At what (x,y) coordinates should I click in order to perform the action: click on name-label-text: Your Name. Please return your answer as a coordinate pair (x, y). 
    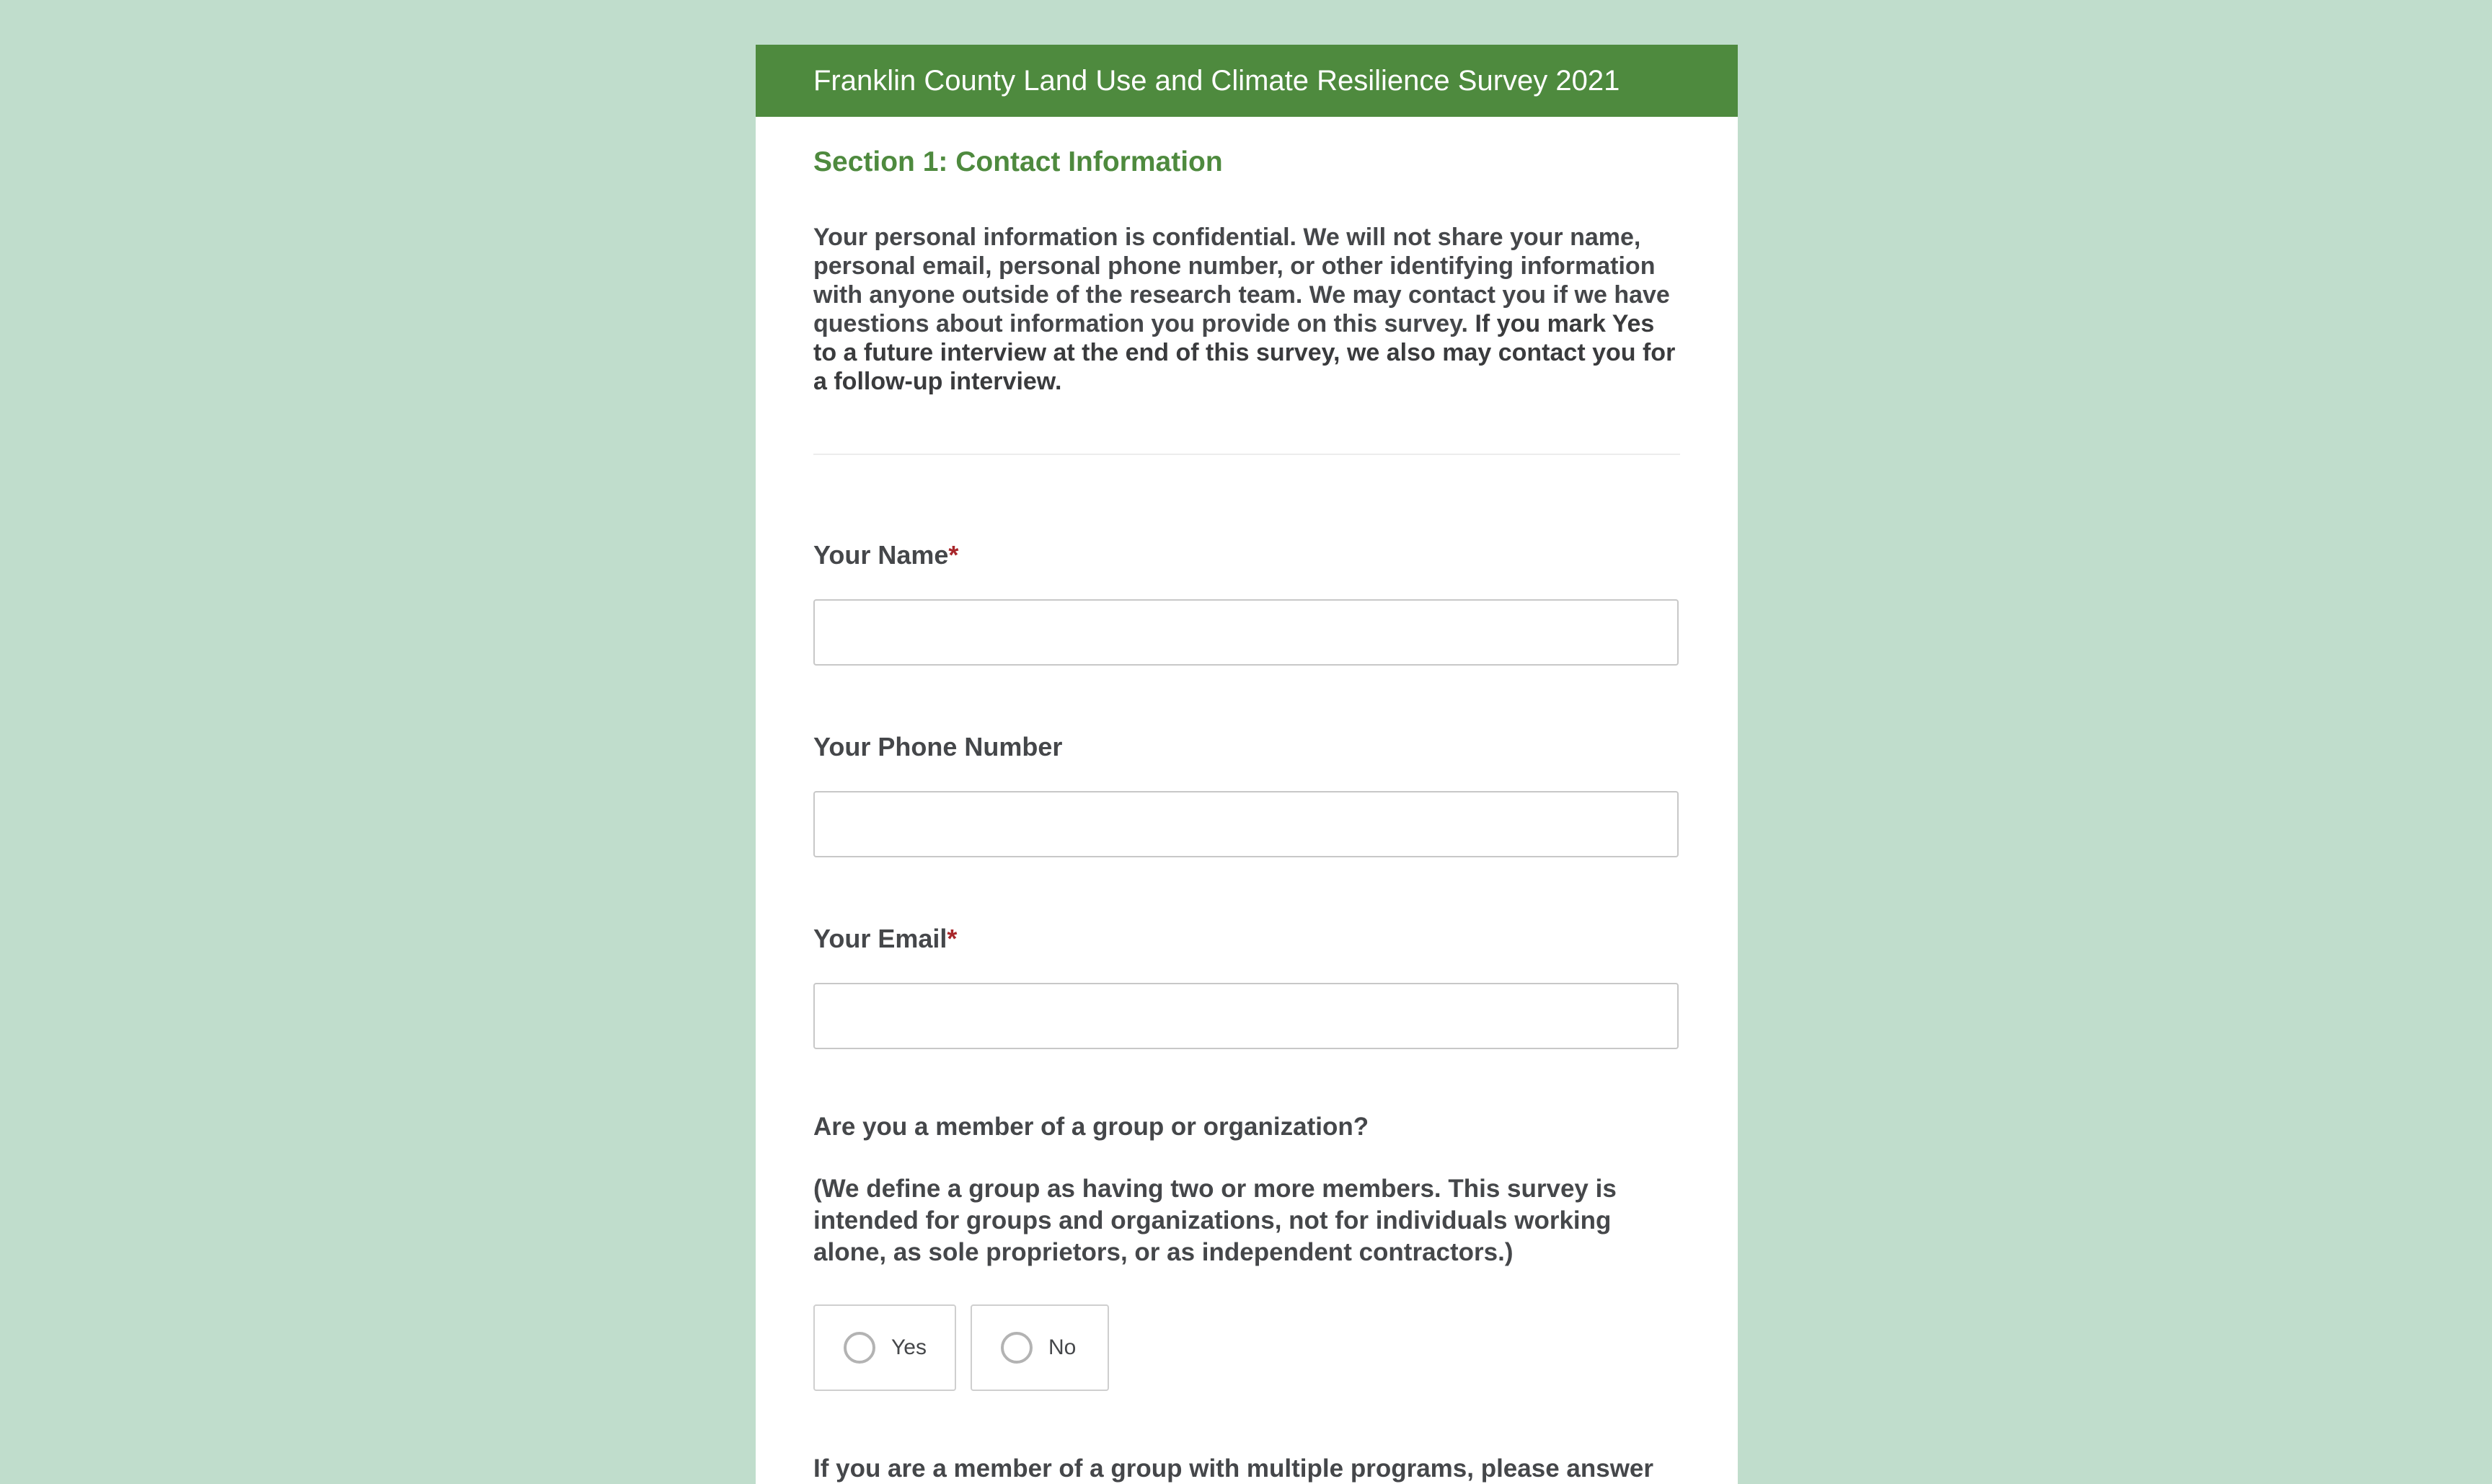
    Looking at the image, I should click on (881, 554).